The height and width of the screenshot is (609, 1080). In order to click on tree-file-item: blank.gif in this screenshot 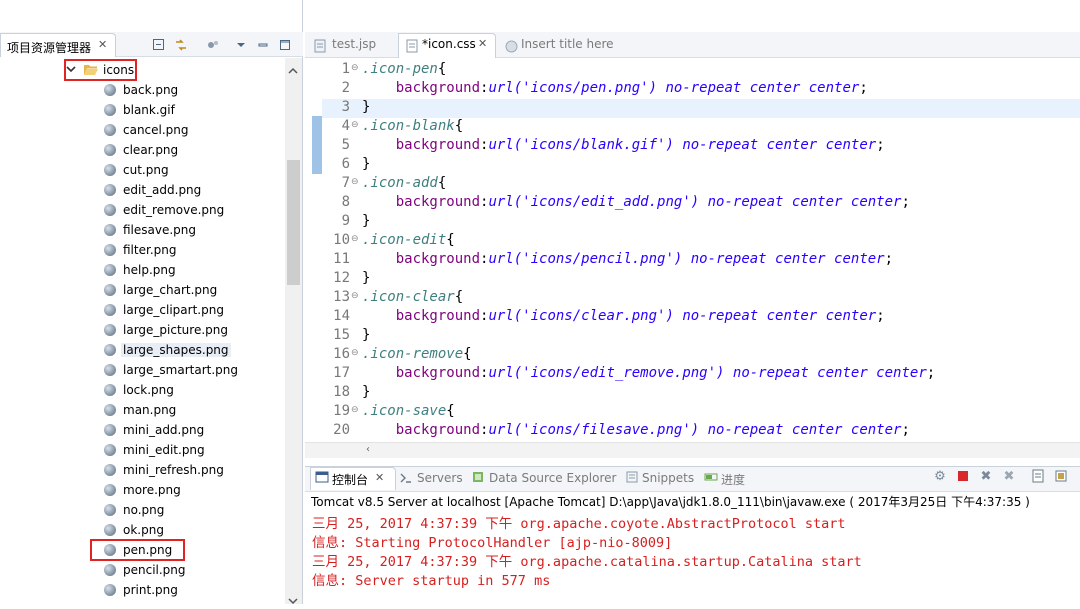, I will do `click(142, 110)`.